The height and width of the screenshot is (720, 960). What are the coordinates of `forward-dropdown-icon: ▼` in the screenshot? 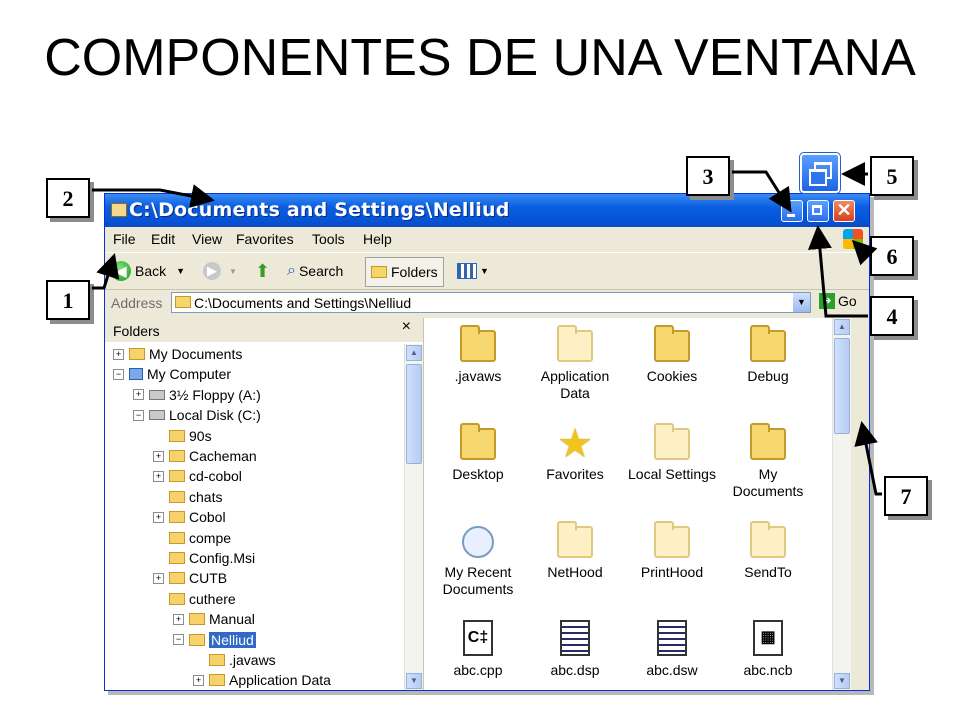 It's located at (233, 271).